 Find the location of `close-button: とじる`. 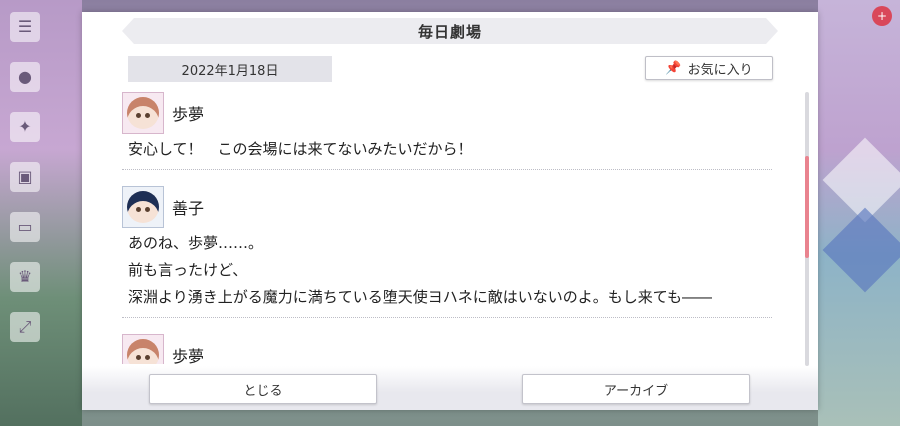

close-button: とじる is located at coordinates (263, 389).